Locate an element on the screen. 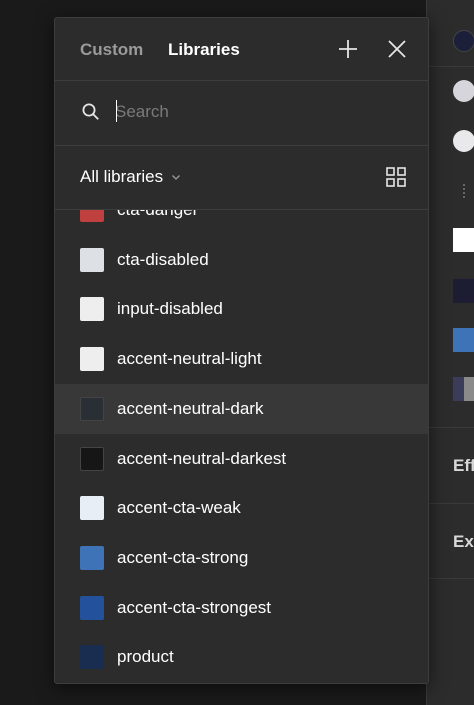  tab-libraries: Libraries is located at coordinates (204, 50).